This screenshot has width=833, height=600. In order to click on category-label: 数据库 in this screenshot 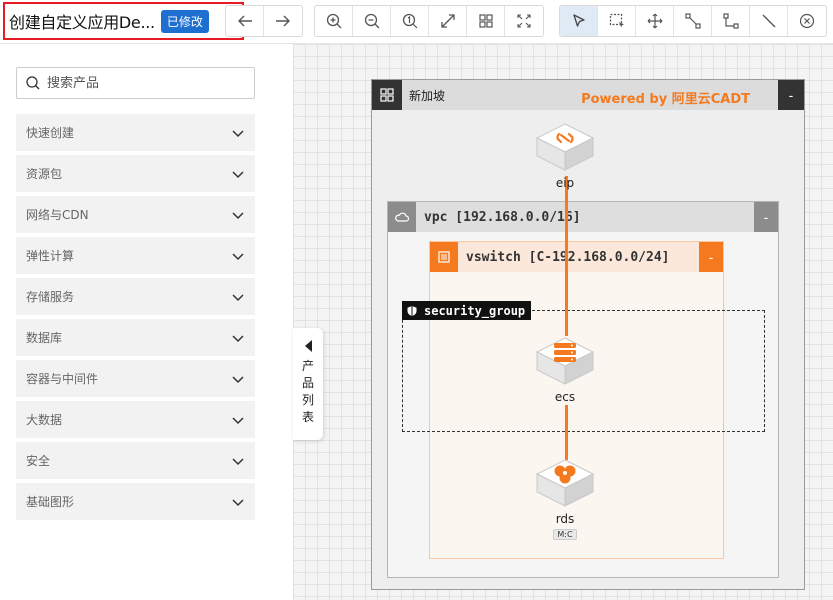, I will do `click(44, 338)`.